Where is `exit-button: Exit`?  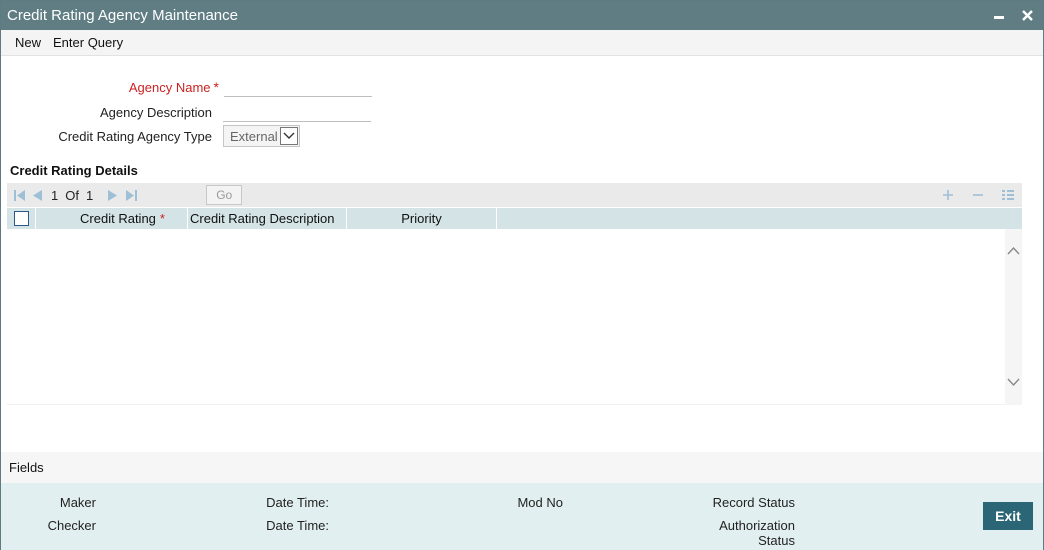
exit-button: Exit is located at coordinates (1008, 516).